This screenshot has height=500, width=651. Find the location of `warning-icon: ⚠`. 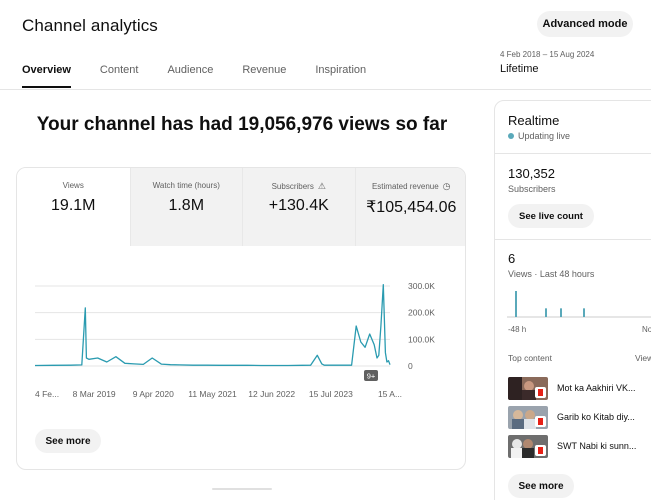

warning-icon: ⚠ is located at coordinates (321, 186).